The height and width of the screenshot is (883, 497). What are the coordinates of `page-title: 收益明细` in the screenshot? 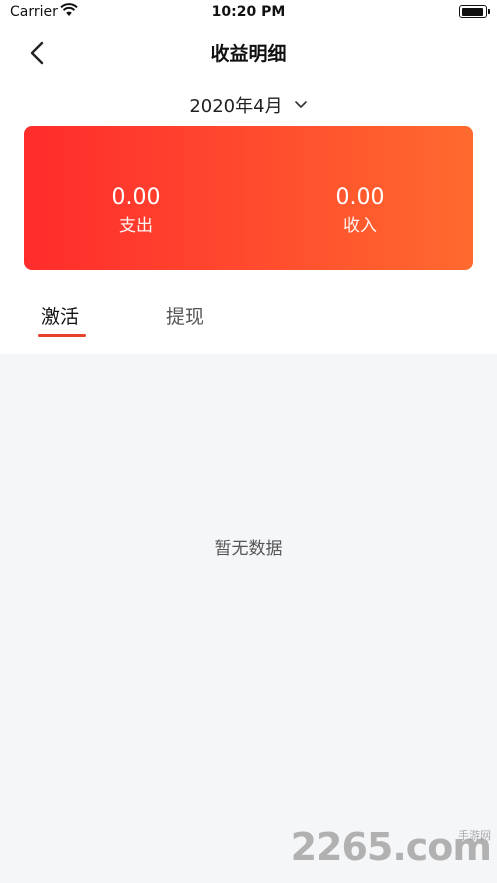 It's located at (248, 54).